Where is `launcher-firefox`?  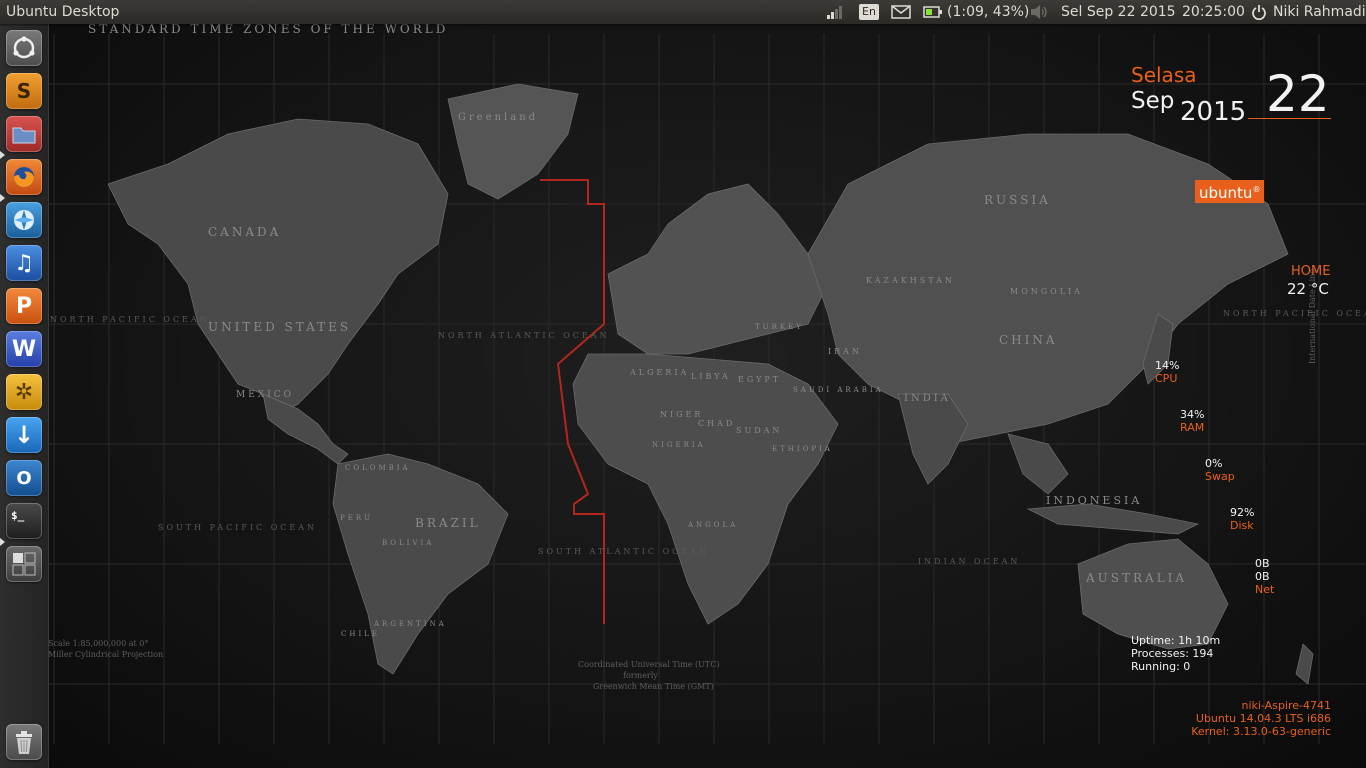 launcher-firefox is located at coordinates (24, 177).